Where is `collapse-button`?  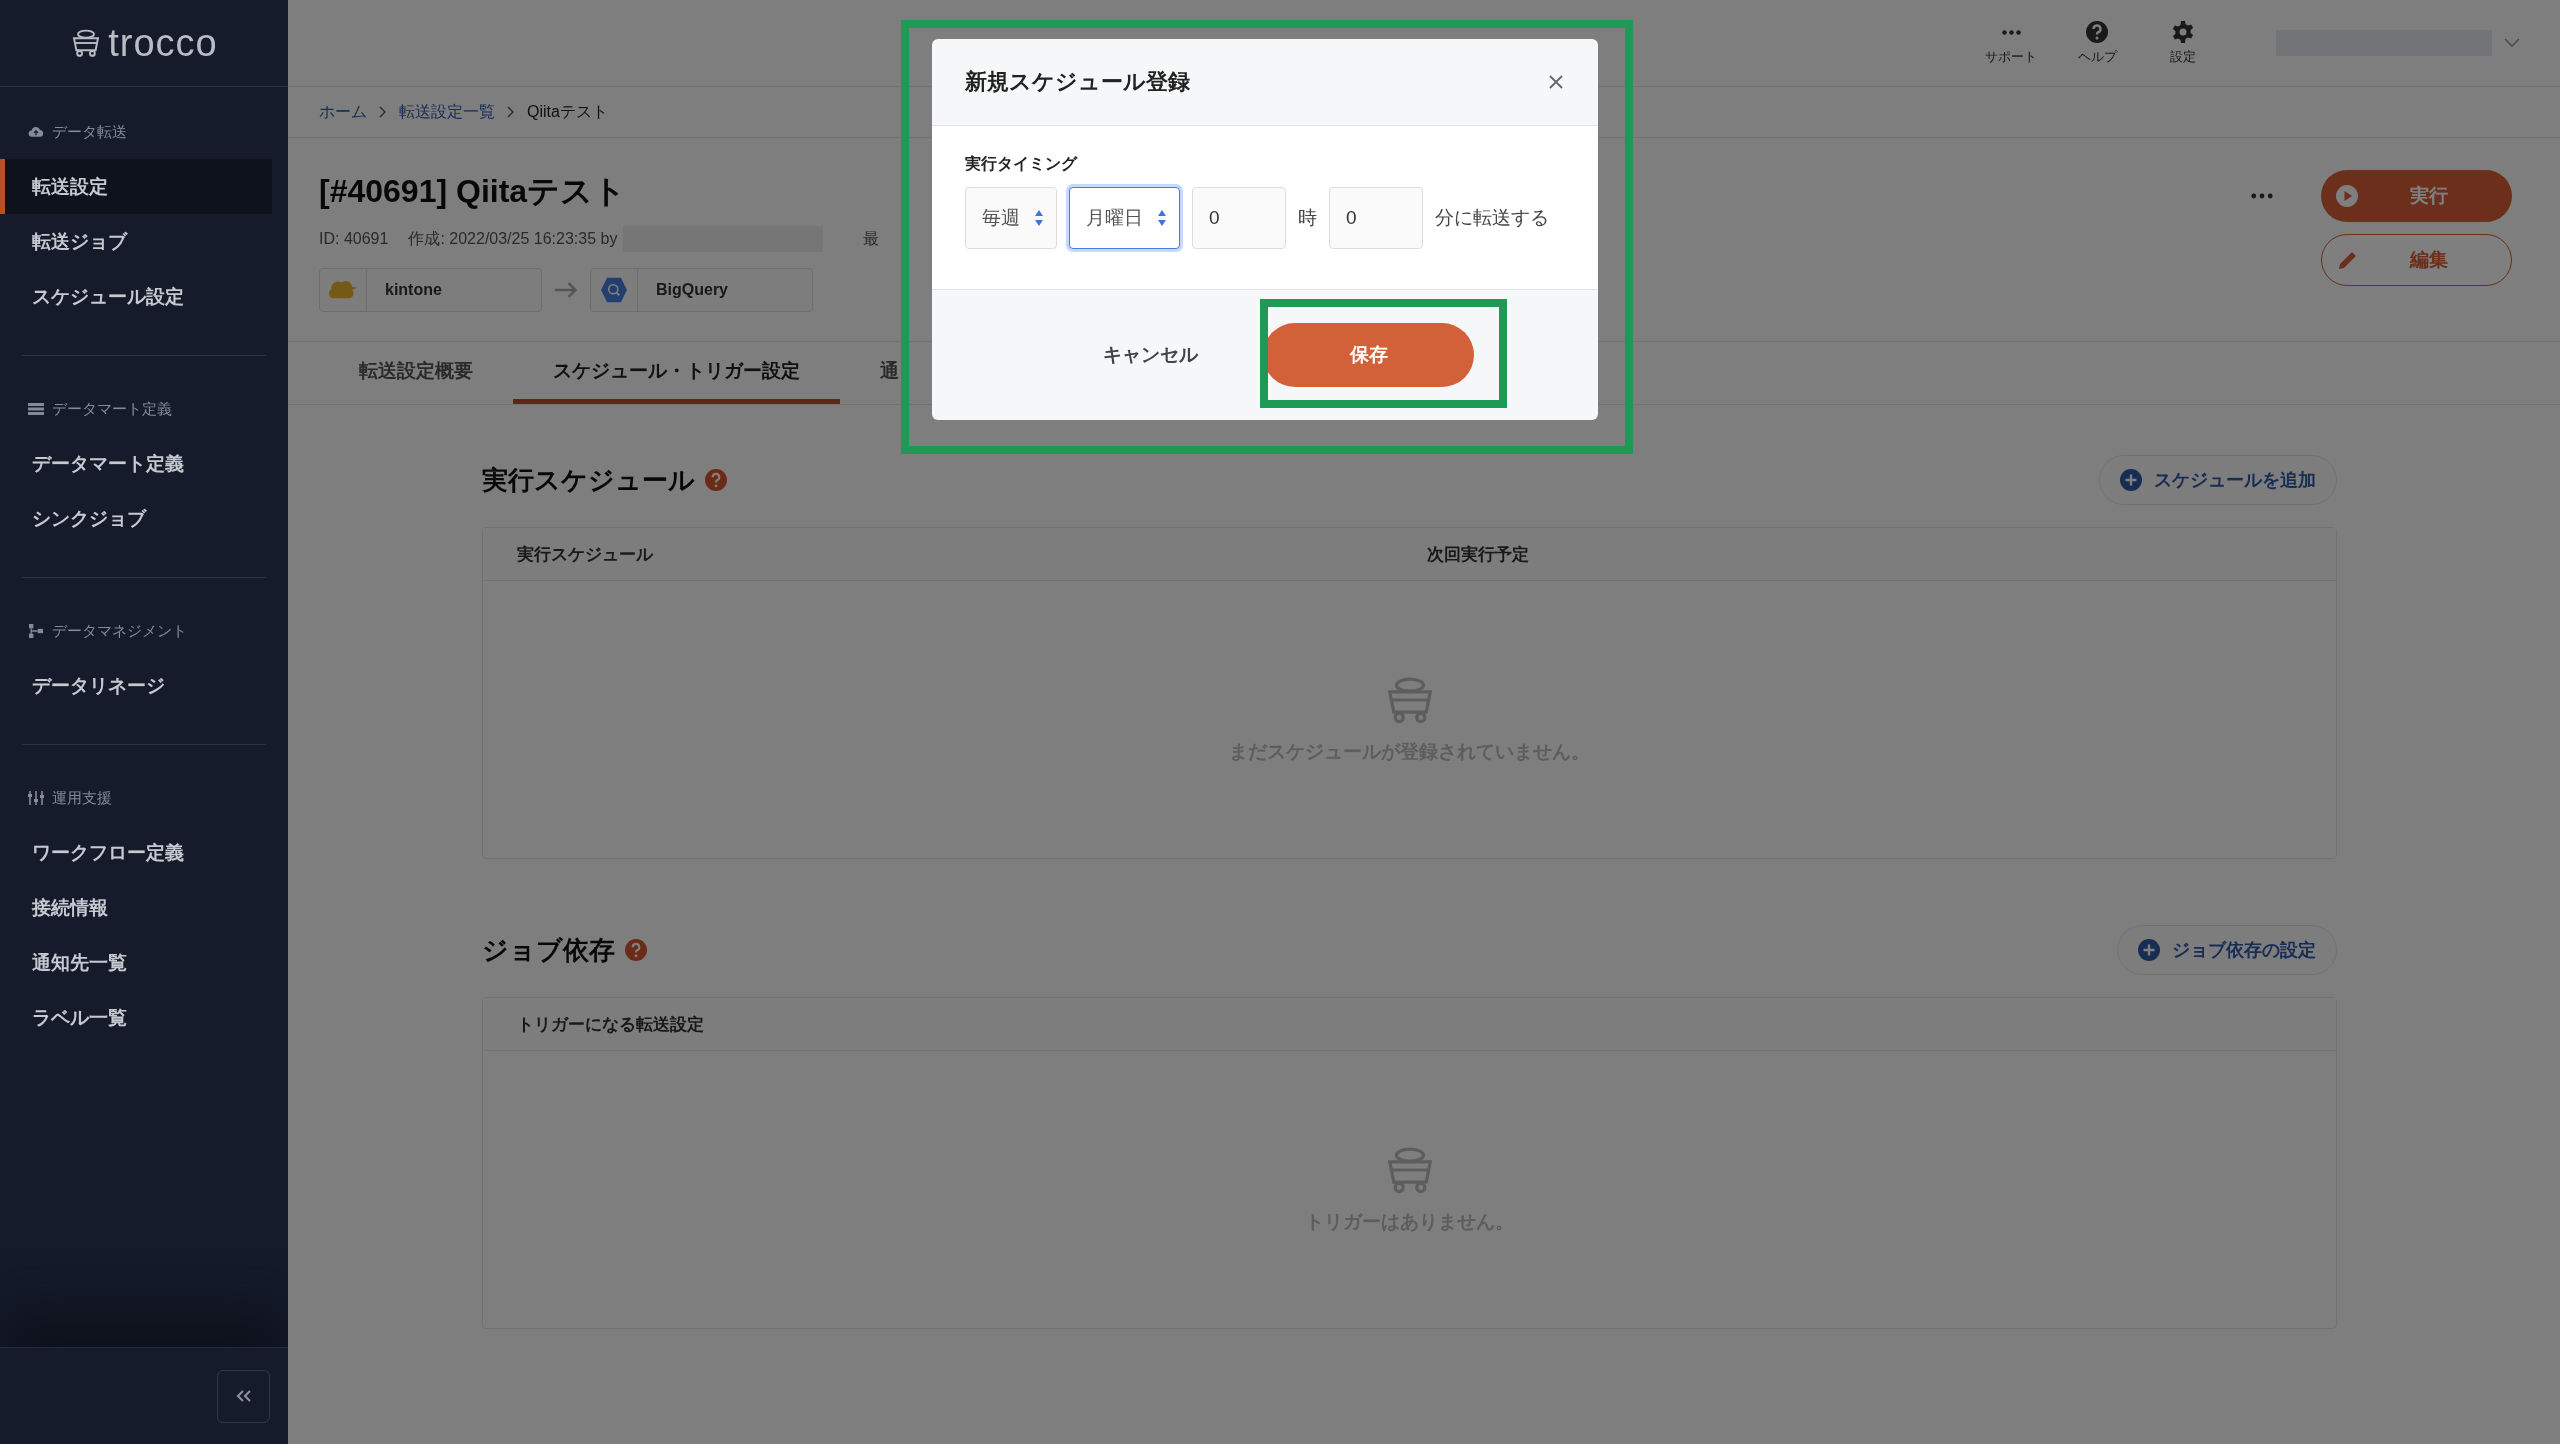
collapse-button is located at coordinates (243, 1396).